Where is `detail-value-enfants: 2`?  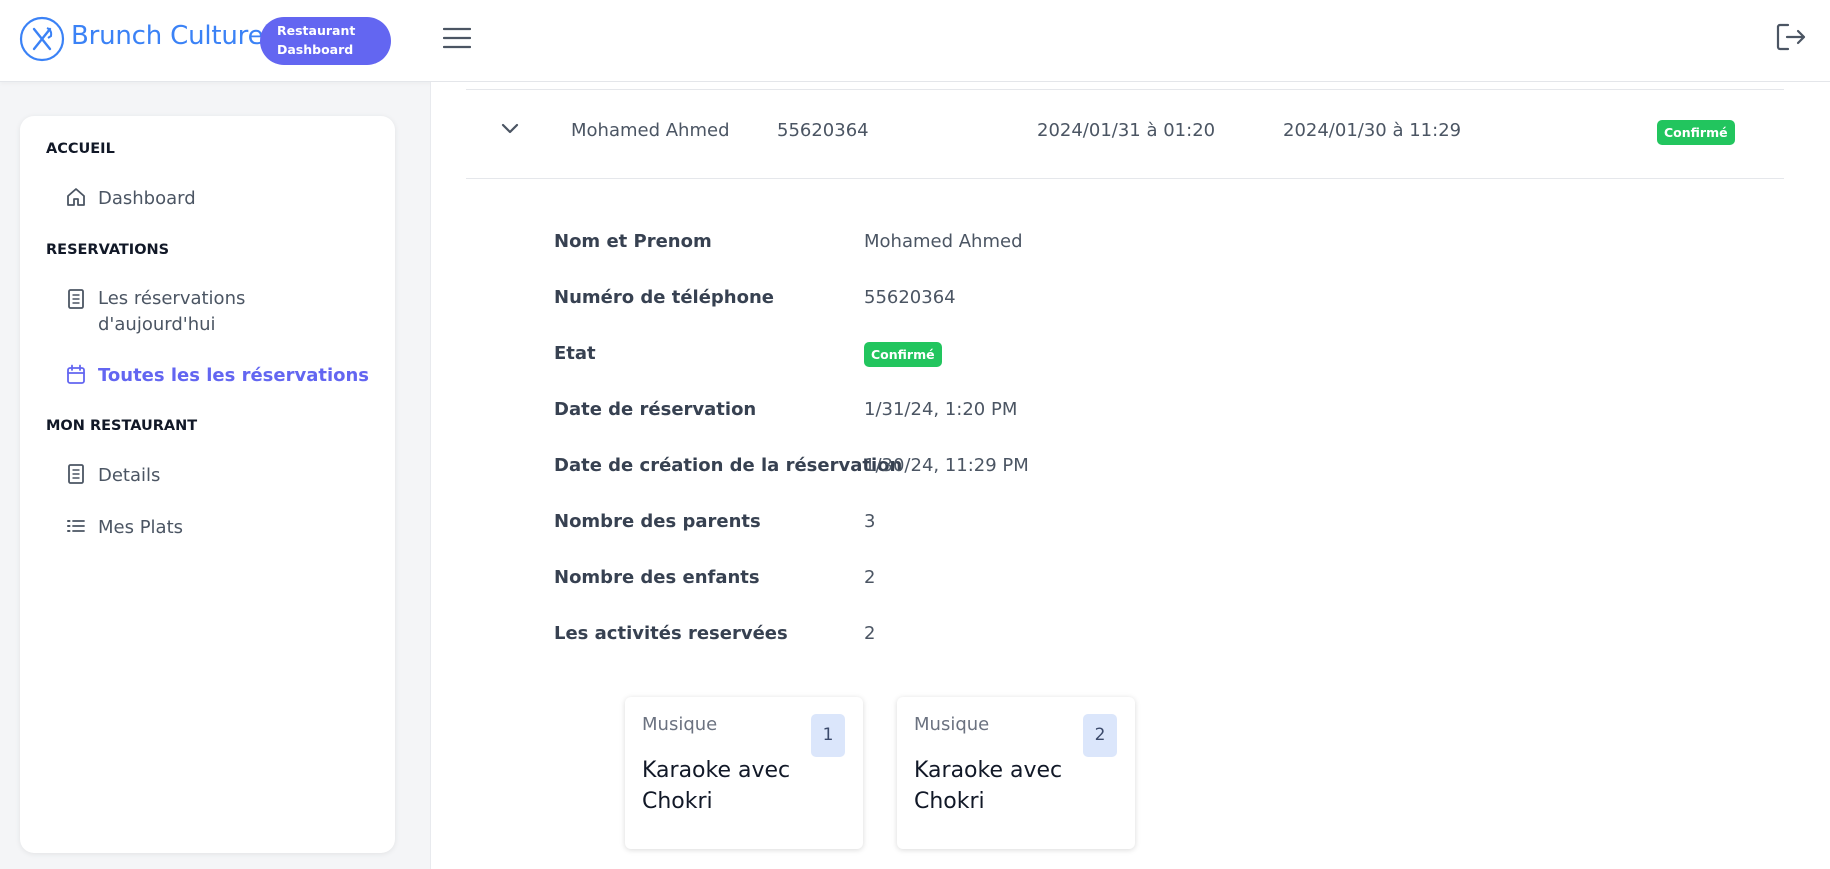 detail-value-enfants: 2 is located at coordinates (870, 577).